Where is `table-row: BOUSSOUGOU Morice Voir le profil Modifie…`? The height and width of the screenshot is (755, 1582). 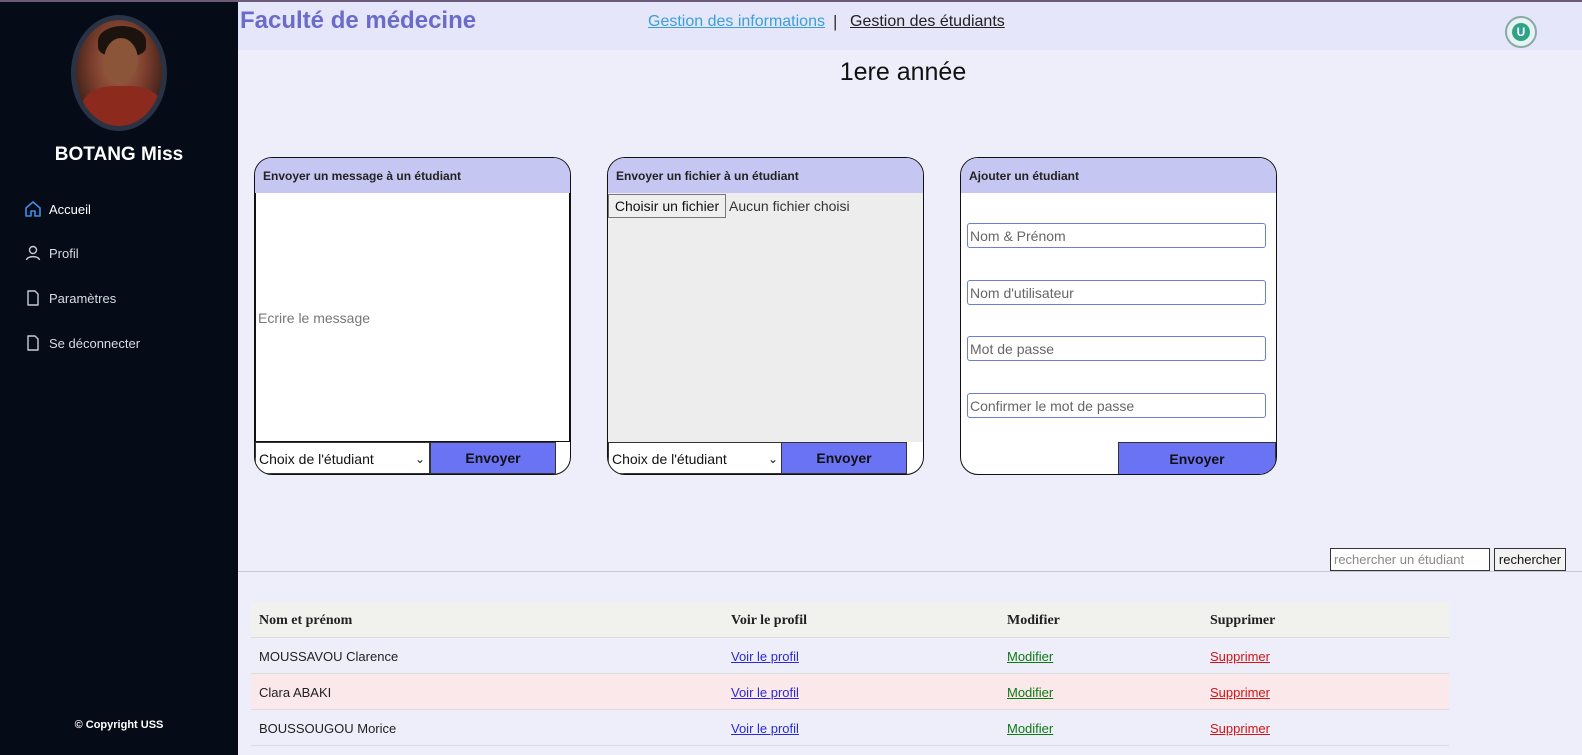
table-row: BOUSSOUGOU Morice Voir le profil Modifie… is located at coordinates (850, 728).